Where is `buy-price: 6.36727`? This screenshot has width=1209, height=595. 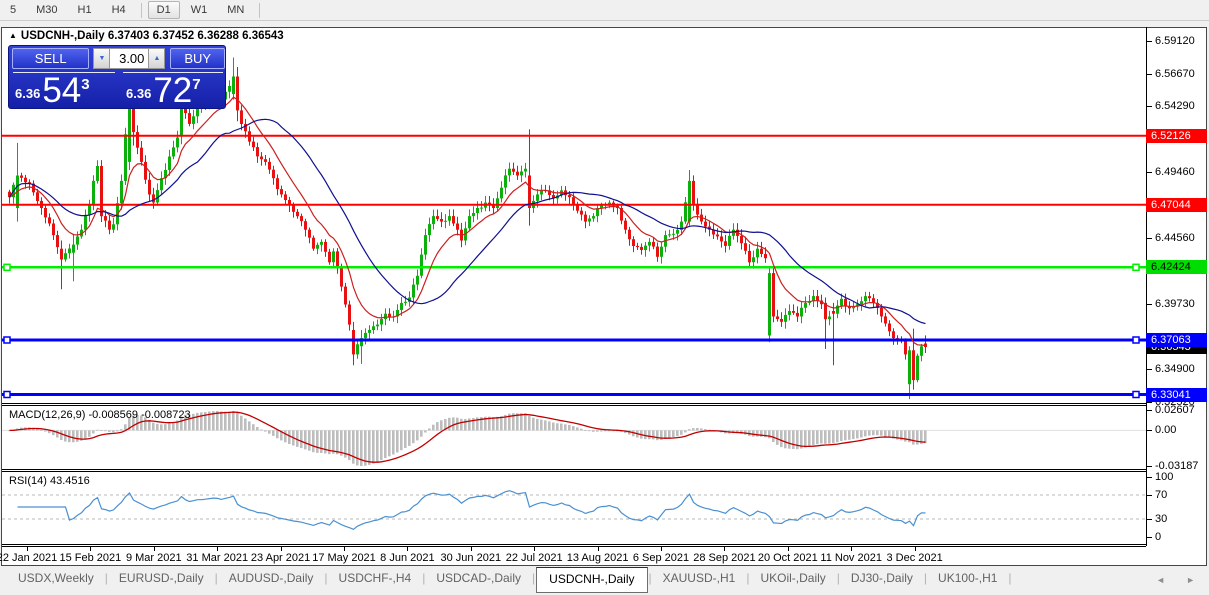
buy-price: 6.36727 is located at coordinates (163, 90).